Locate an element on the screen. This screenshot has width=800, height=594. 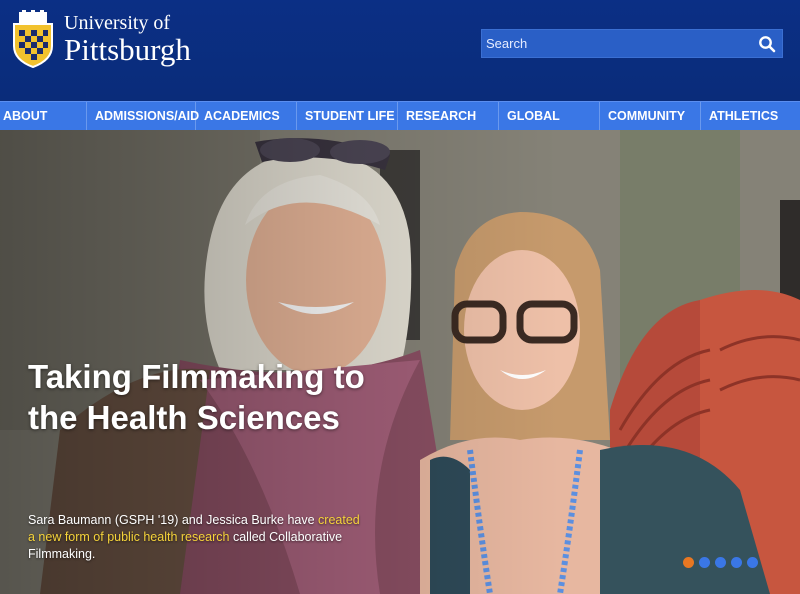
nav-athletics: ATHLETICS is located at coordinates (750, 116).